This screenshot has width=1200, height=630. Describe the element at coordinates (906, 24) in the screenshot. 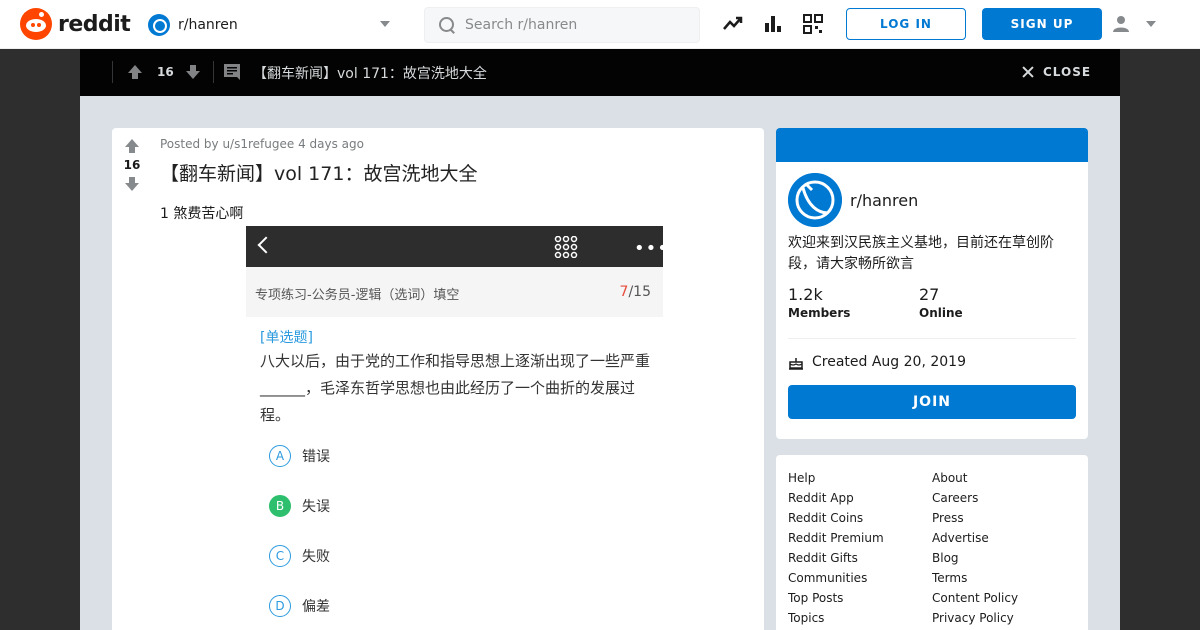

I see `login-button: LOG IN` at that location.